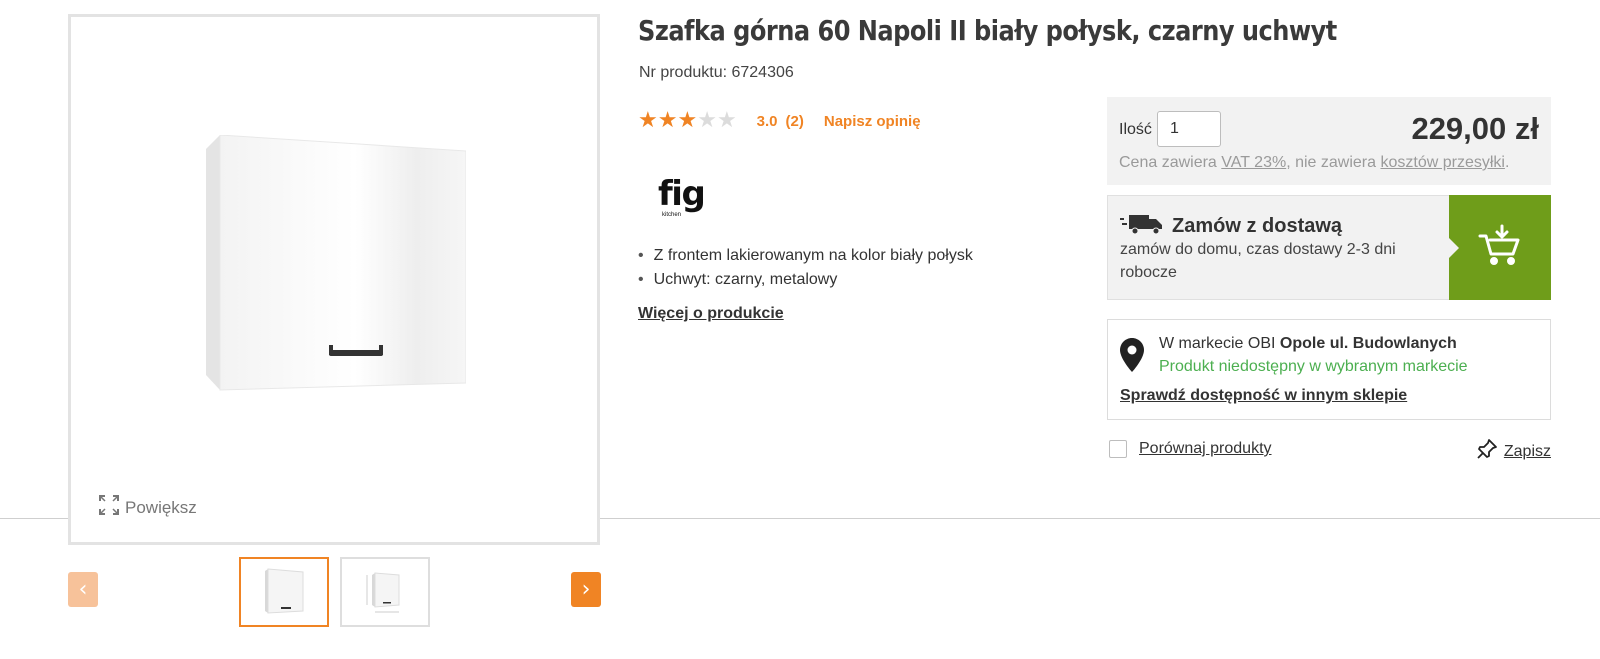  What do you see at coordinates (716, 72) in the screenshot?
I see `product-number: Nr produktu: 6724306` at bounding box center [716, 72].